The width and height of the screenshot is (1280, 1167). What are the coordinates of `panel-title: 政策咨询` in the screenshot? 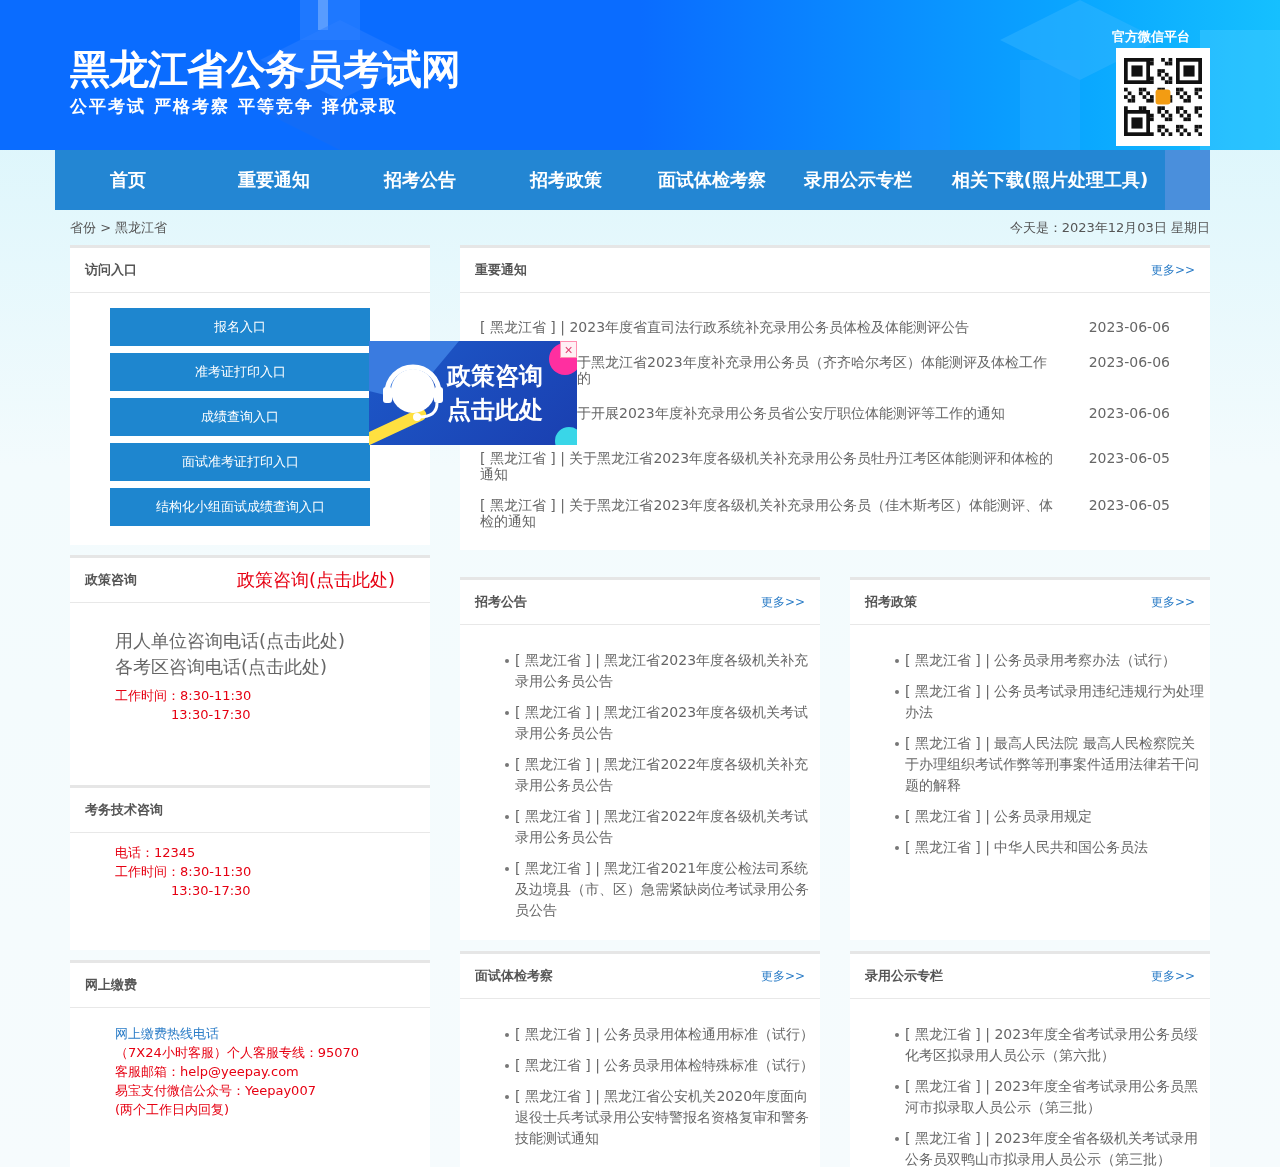 It's located at (111, 580).